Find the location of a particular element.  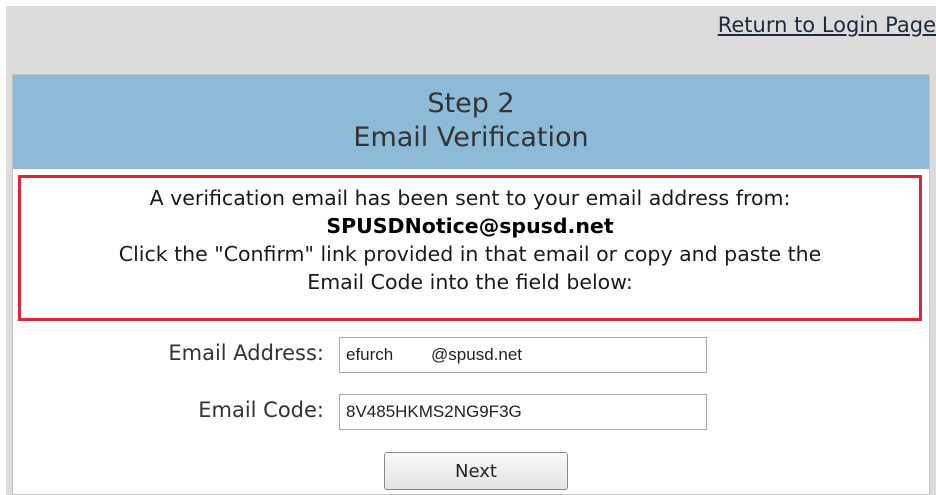

email-address-row: Email Address: is located at coordinates (471, 356).